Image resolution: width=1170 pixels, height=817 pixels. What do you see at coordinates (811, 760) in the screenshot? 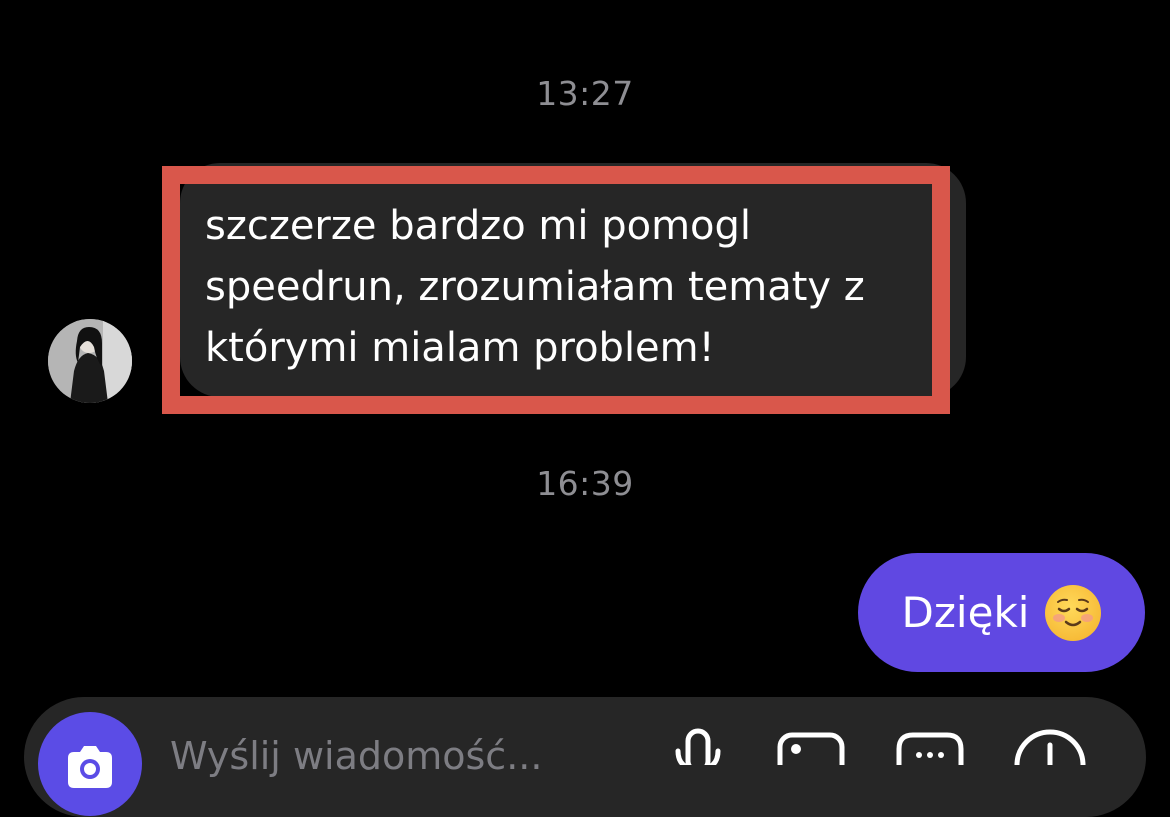
I see `gallery-icon` at bounding box center [811, 760].